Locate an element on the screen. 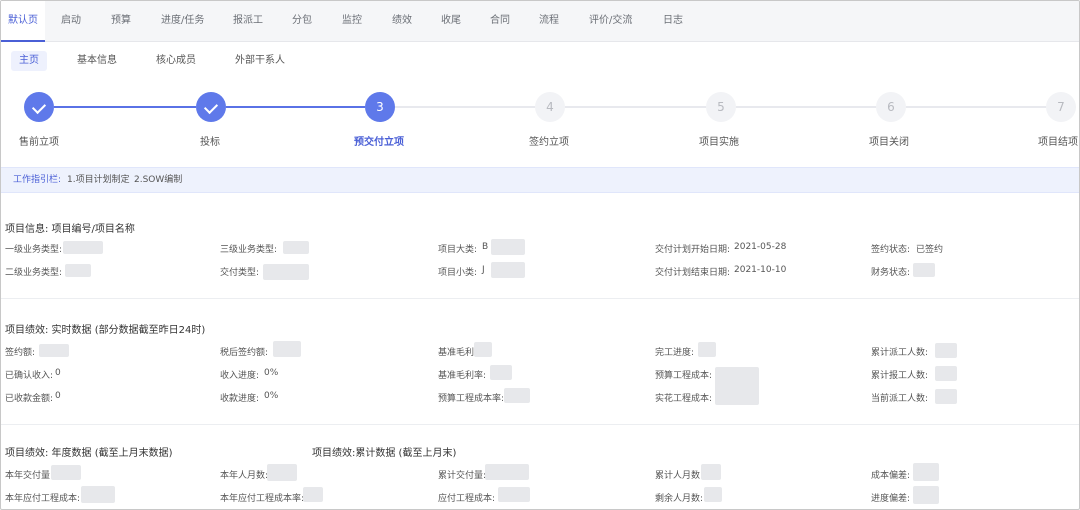 Image resolution: width=1080 pixels, height=510 pixels. label-collect-progress: 收款进度: is located at coordinates (240, 399).